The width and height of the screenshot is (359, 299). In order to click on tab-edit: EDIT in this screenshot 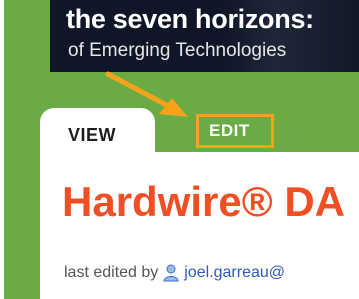, I will do `click(235, 131)`.